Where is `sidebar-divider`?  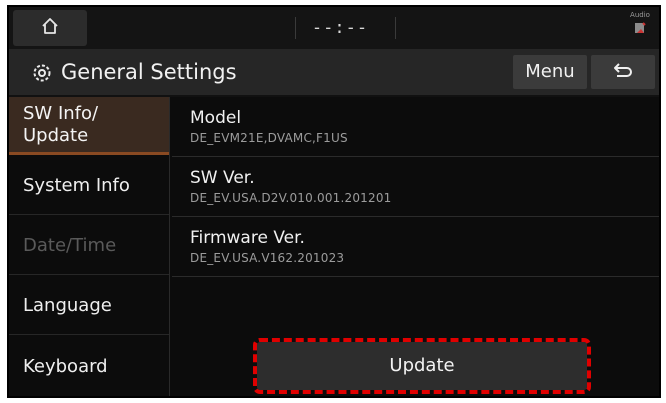 sidebar-divider is located at coordinates (169, 246).